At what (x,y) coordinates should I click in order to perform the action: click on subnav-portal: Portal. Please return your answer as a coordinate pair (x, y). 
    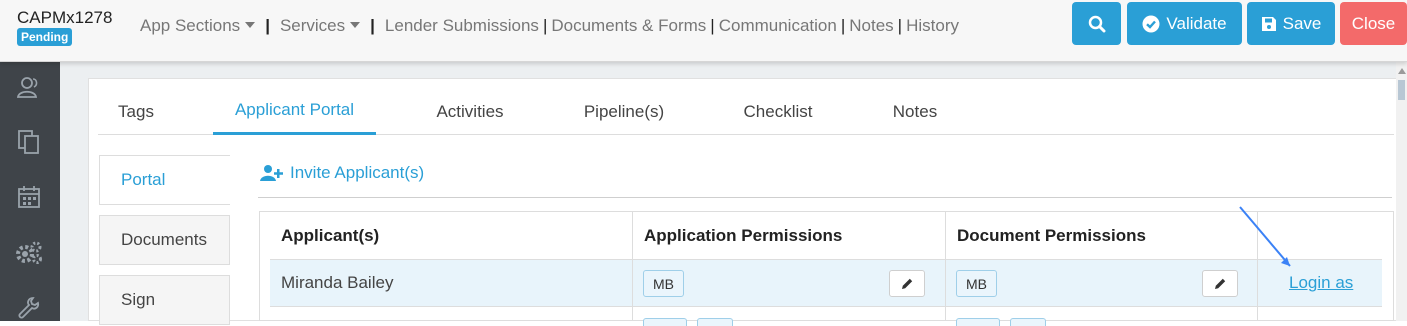
    Looking at the image, I should click on (164, 180).